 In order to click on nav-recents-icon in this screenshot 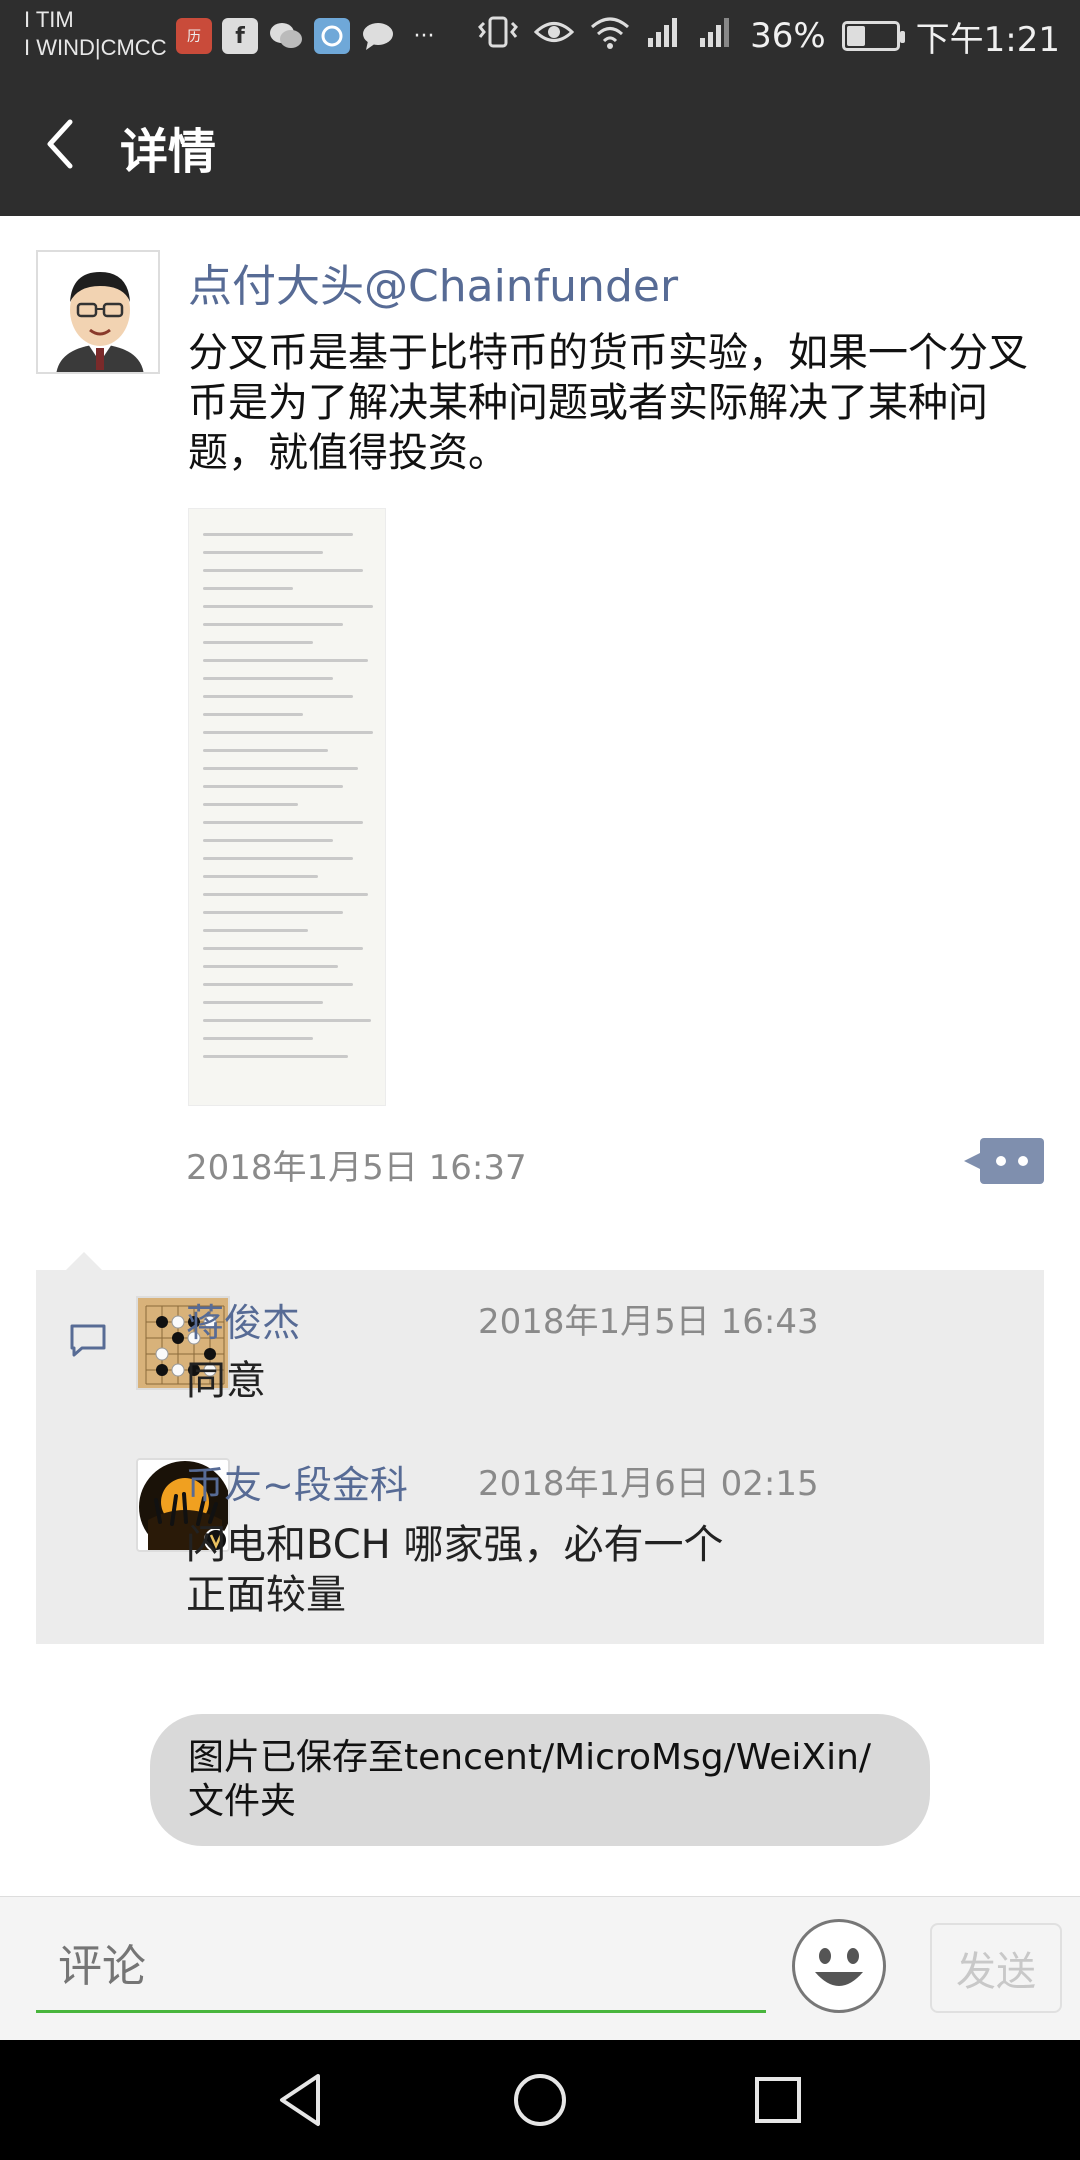, I will do `click(778, 2100)`.